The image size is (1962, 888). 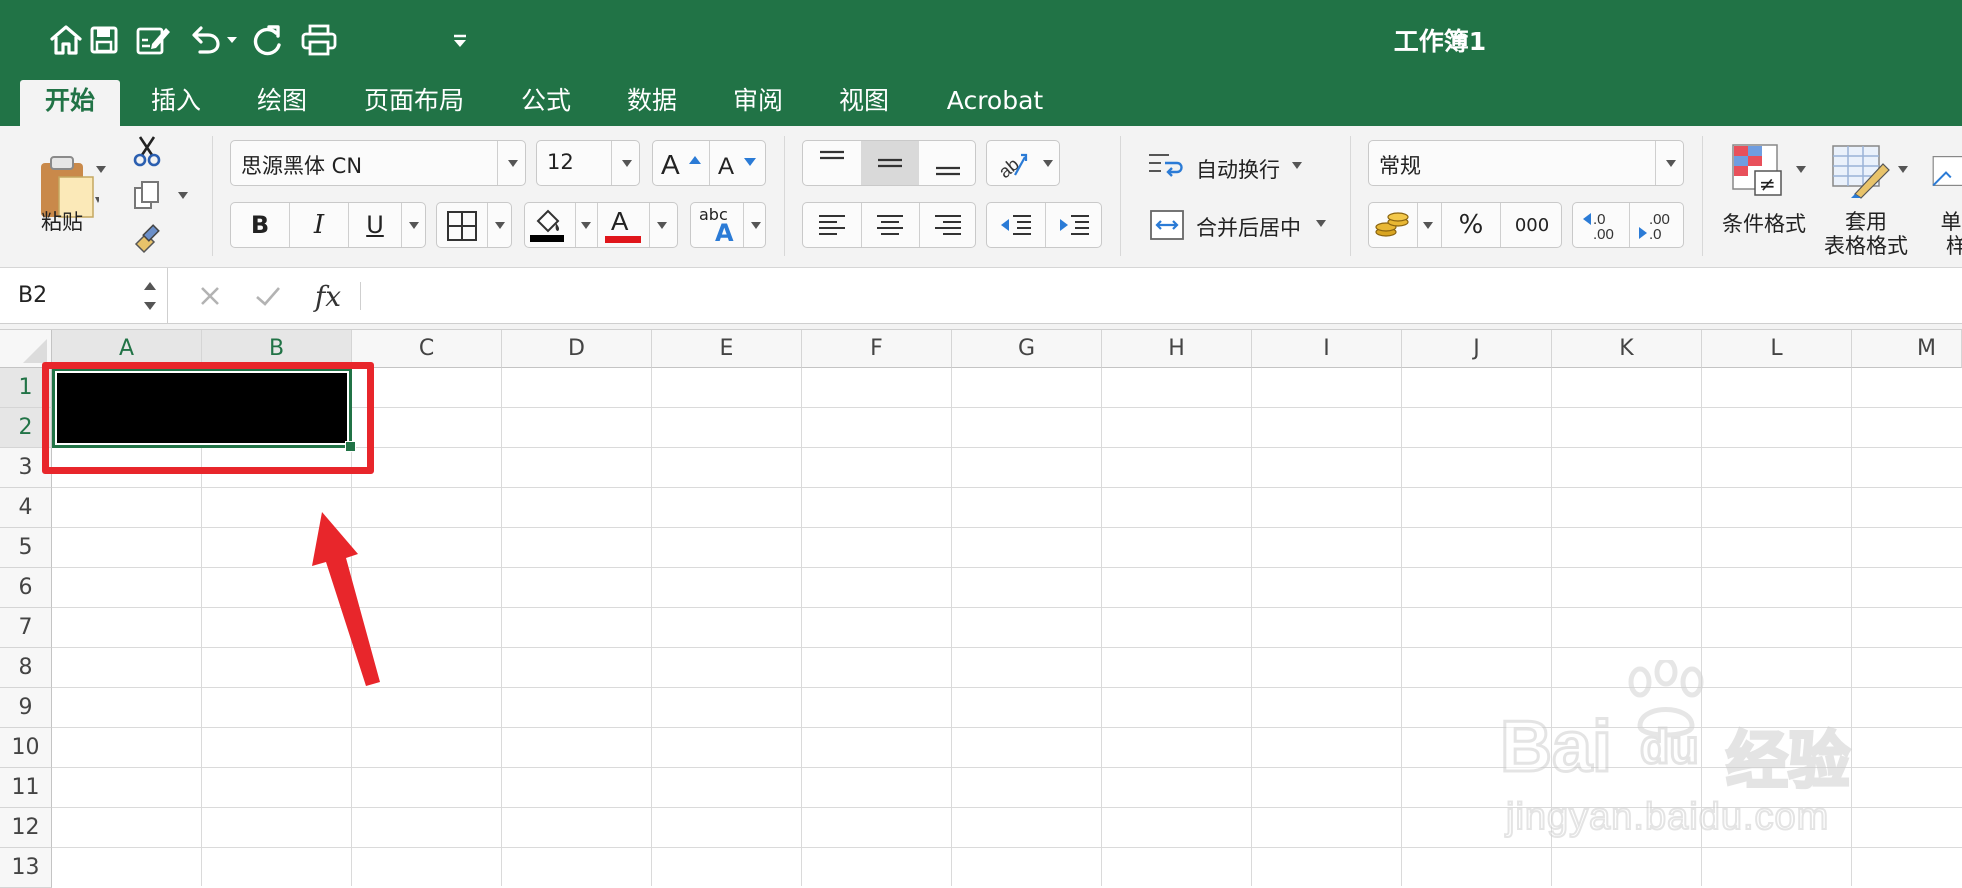 What do you see at coordinates (727, 349) in the screenshot?
I see `column-header-e: E` at bounding box center [727, 349].